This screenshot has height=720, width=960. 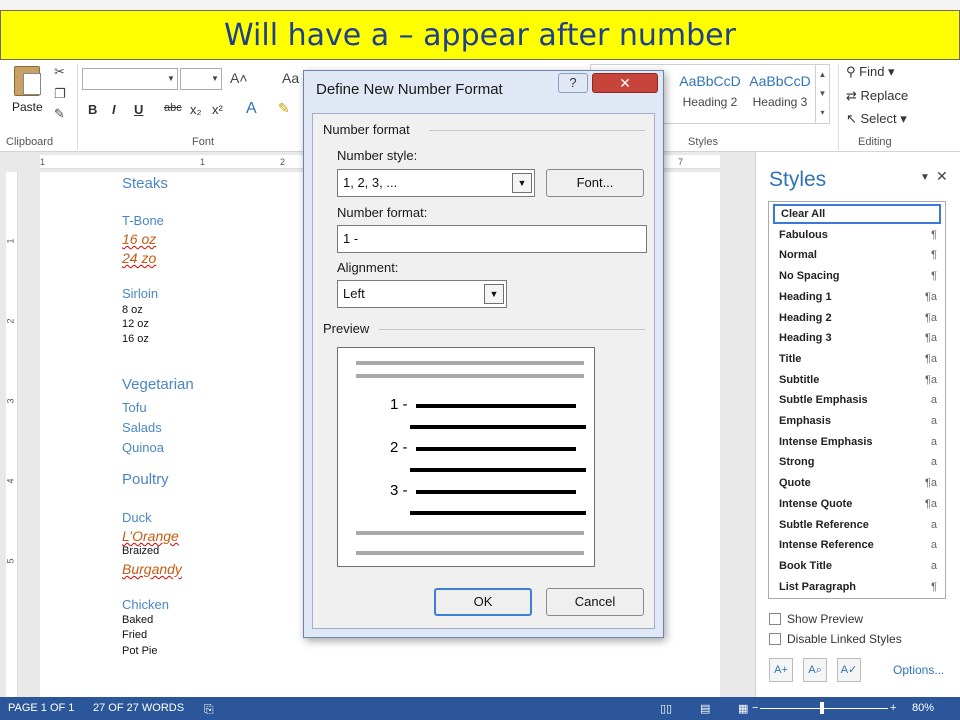 What do you see at coordinates (595, 602) in the screenshot?
I see `cancel-button: Cancel` at bounding box center [595, 602].